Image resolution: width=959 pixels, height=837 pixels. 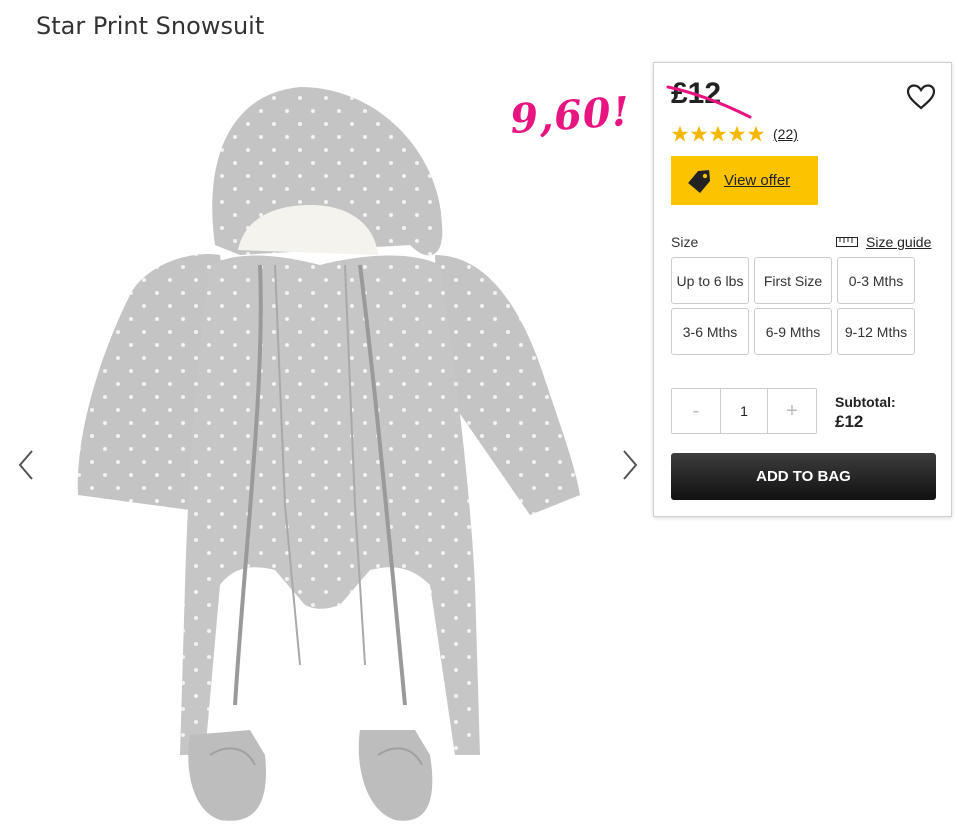 I want to click on quantity-stepper: - +, so click(x=744, y=411).